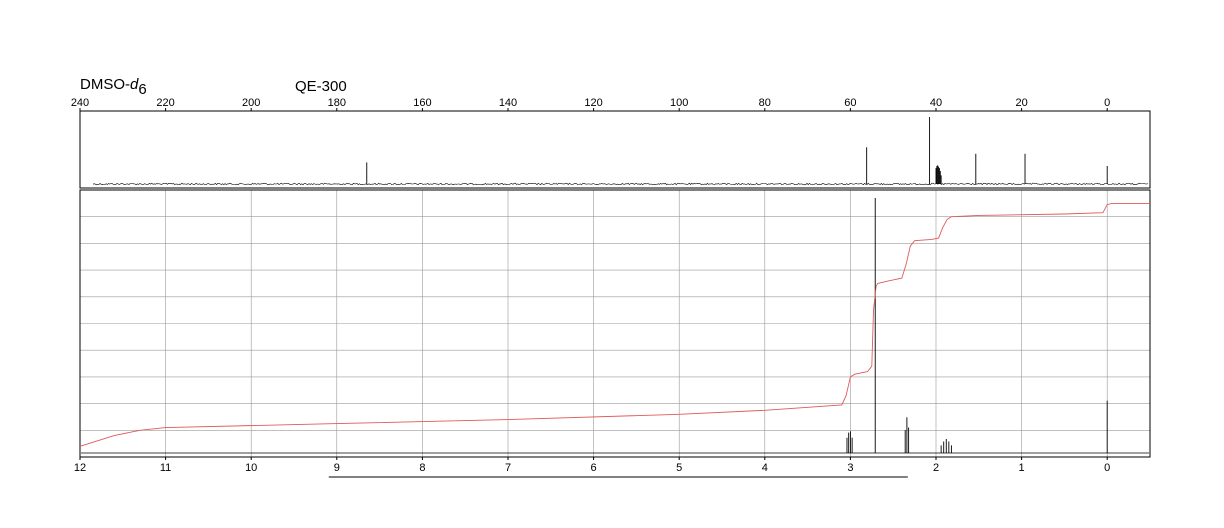 Image resolution: width=1224 pixels, height=528 pixels. Describe the element at coordinates (422, 468) in the screenshot. I see `h1-tick-label-8: 8` at that location.